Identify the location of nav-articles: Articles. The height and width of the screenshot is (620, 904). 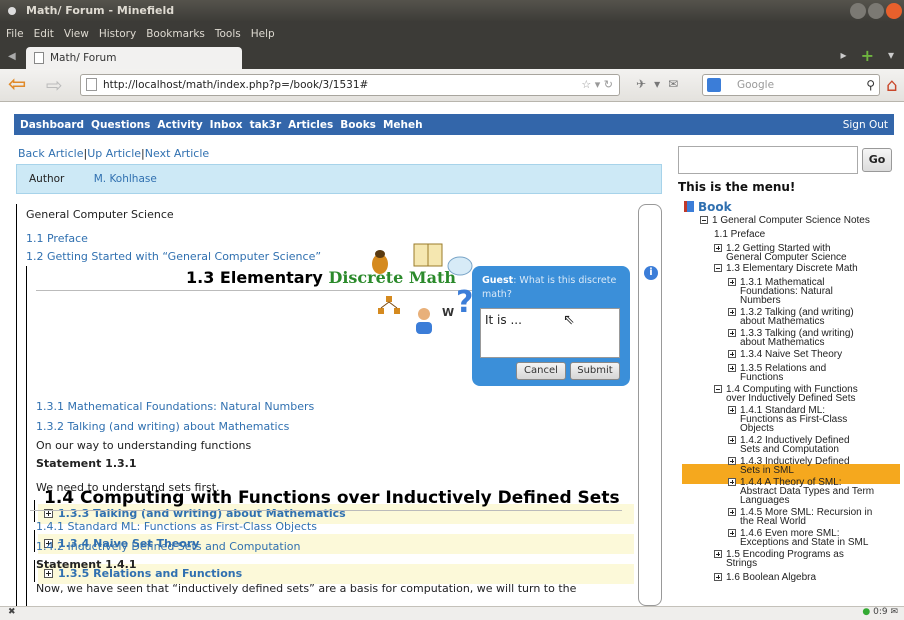
(310, 125).